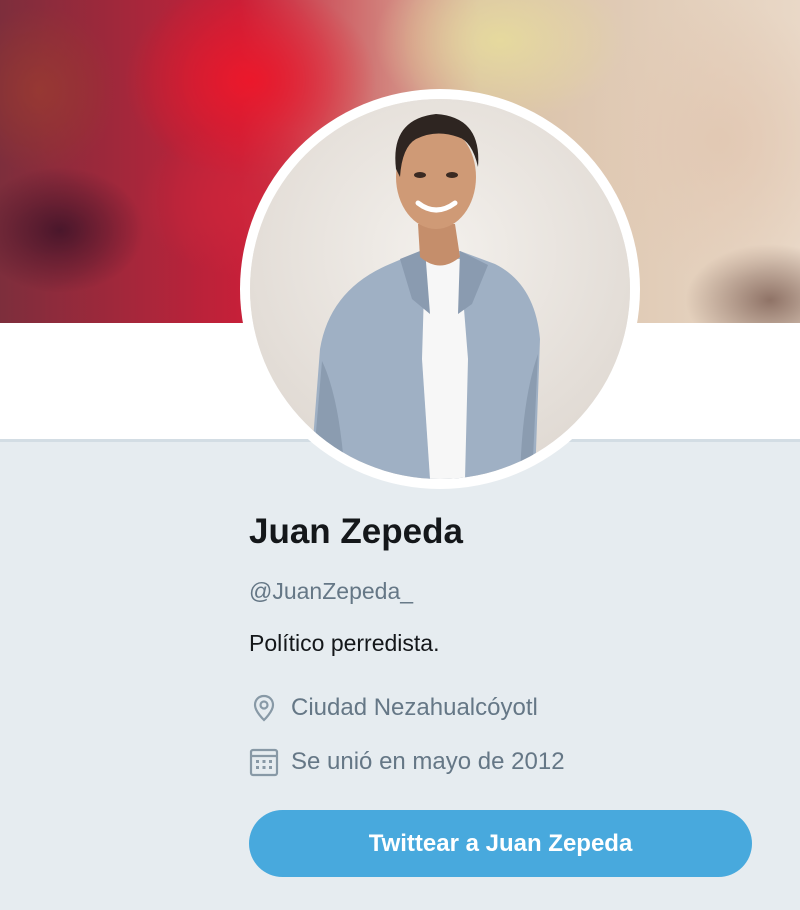 Image resolution: width=800 pixels, height=910 pixels. What do you see at coordinates (428, 761) in the screenshot?
I see `join-date-text: Se unió en mayo de 2012` at bounding box center [428, 761].